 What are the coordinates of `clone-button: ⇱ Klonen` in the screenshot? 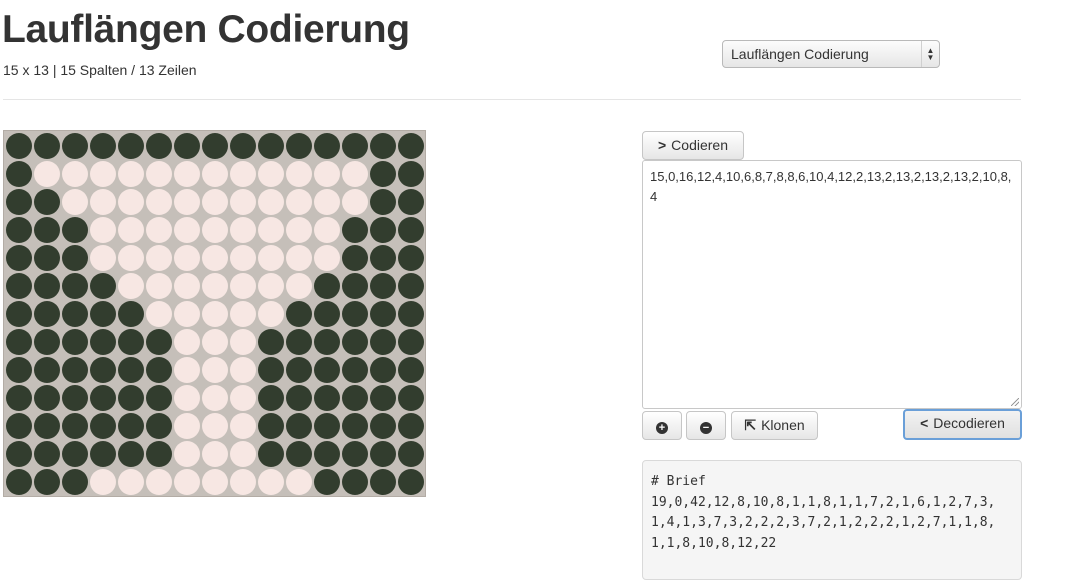 It's located at (774, 425).